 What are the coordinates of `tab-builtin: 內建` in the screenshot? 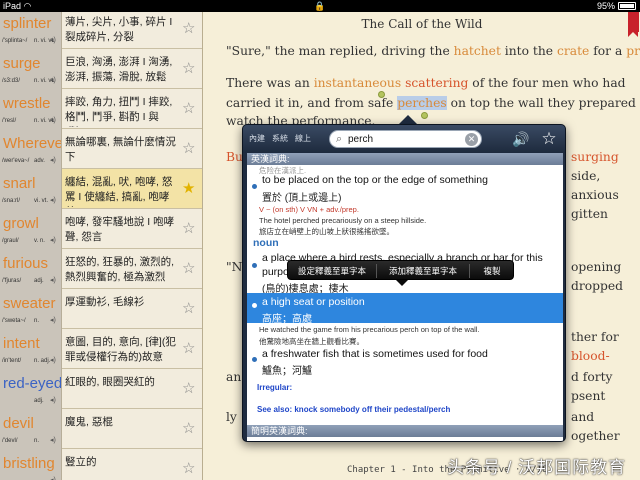 It's located at (257, 138).